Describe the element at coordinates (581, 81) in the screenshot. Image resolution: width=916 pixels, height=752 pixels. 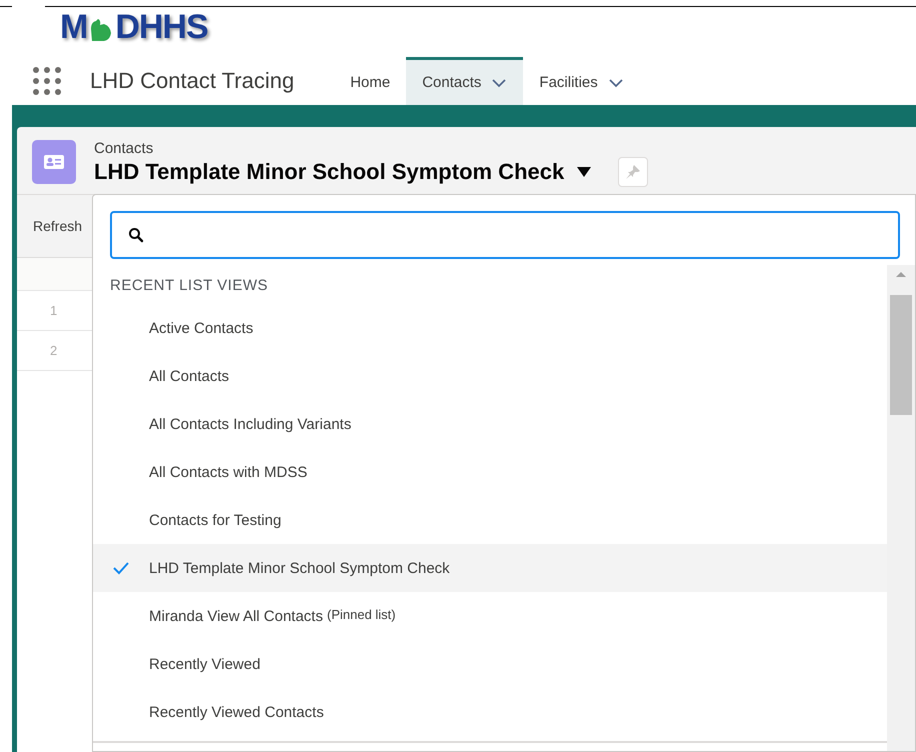
I see `nav-tab: Facilities` at that location.